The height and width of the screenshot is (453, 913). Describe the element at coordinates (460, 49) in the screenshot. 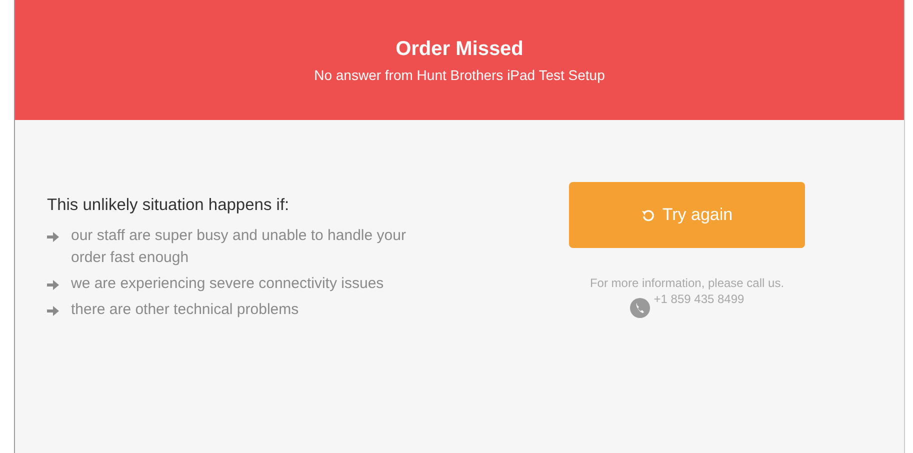

I see `dialog-title: Order Missed` at that location.